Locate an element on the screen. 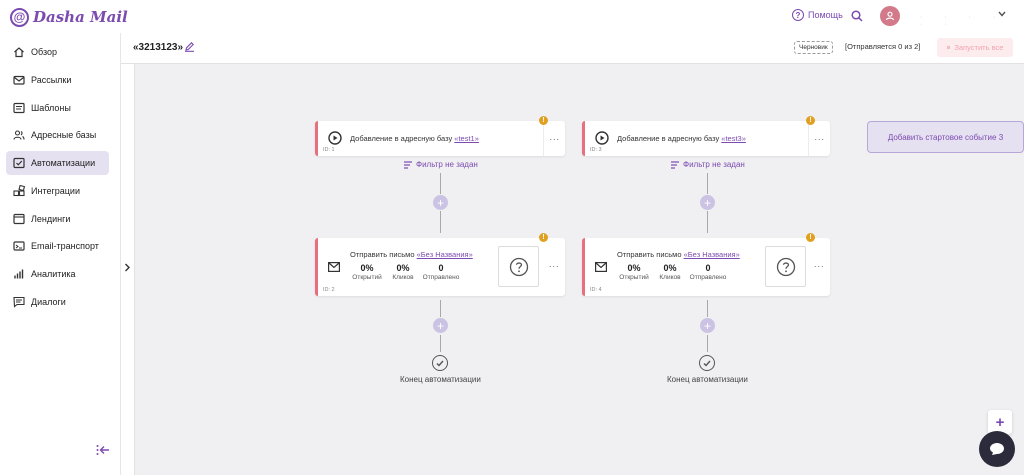  clicks-stat: 0% Кликов is located at coordinates (670, 272).